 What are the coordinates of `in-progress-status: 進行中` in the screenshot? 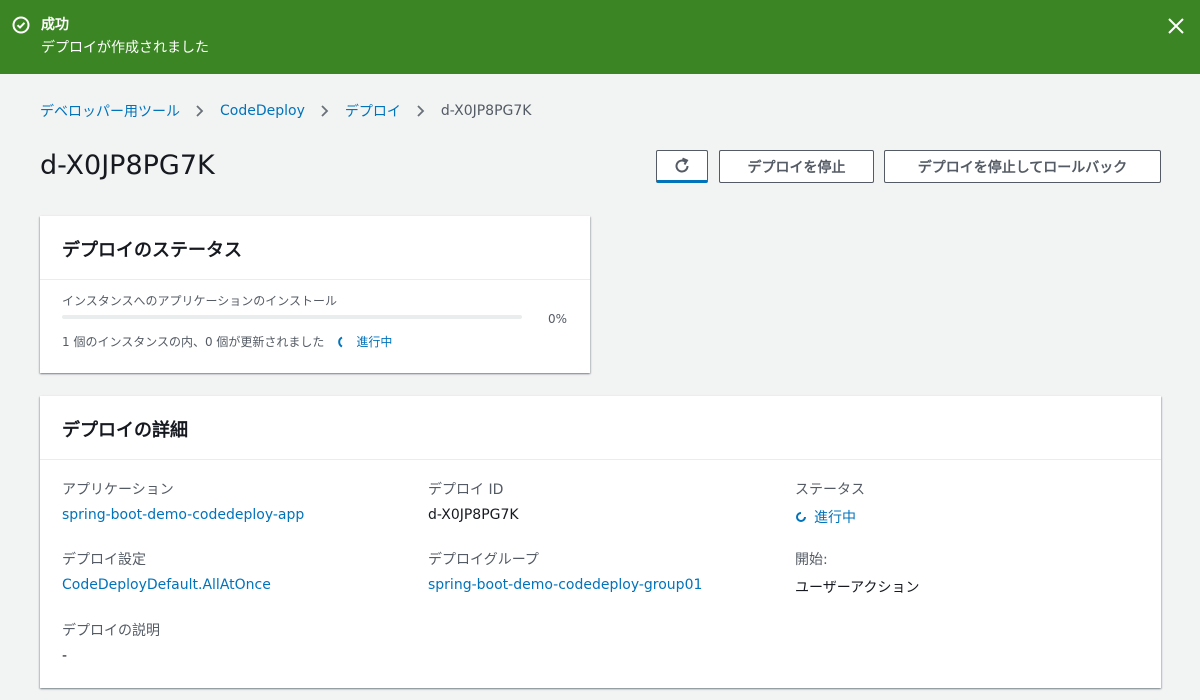 It's located at (374, 342).